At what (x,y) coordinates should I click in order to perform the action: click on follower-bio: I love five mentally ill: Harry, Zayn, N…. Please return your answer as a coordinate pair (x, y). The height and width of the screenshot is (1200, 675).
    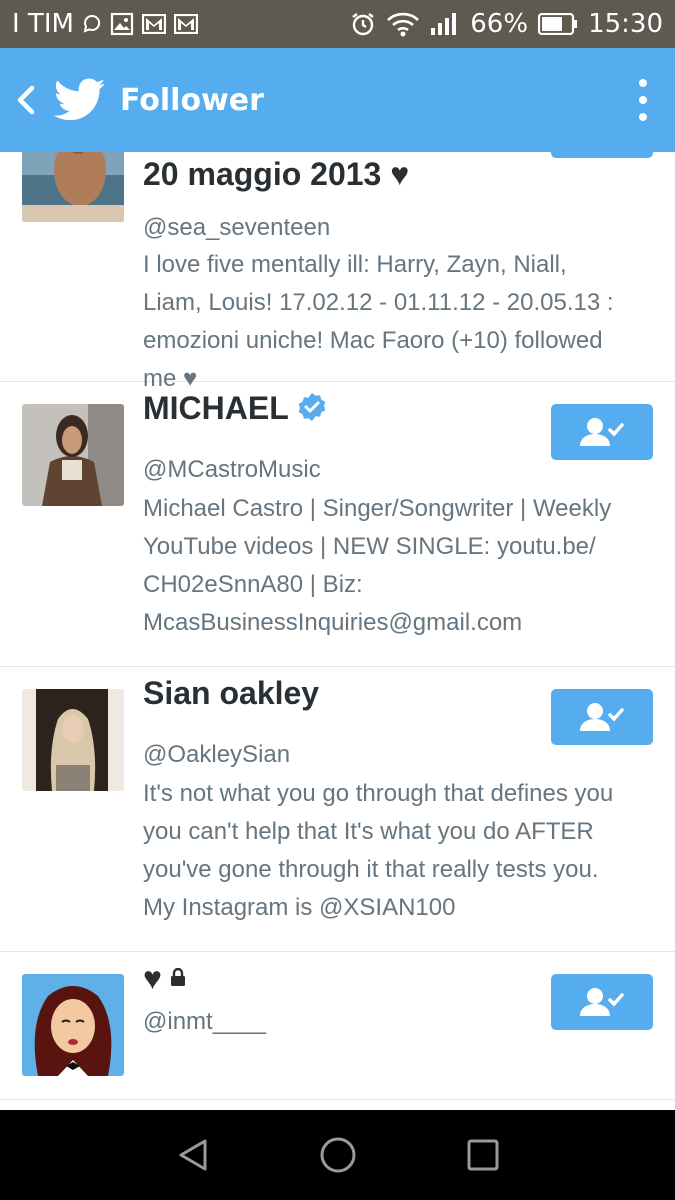
    Looking at the image, I should click on (400, 322).